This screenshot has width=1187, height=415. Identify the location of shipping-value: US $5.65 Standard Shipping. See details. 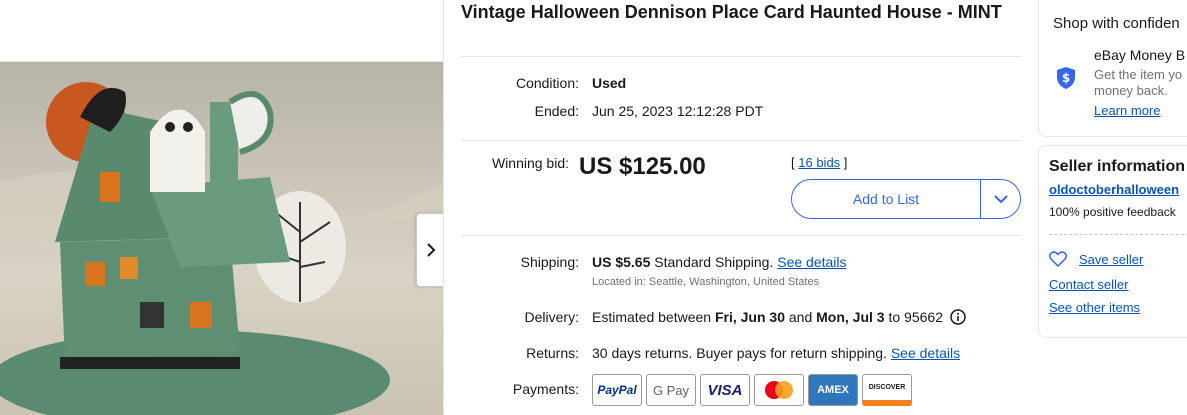
(719, 262).